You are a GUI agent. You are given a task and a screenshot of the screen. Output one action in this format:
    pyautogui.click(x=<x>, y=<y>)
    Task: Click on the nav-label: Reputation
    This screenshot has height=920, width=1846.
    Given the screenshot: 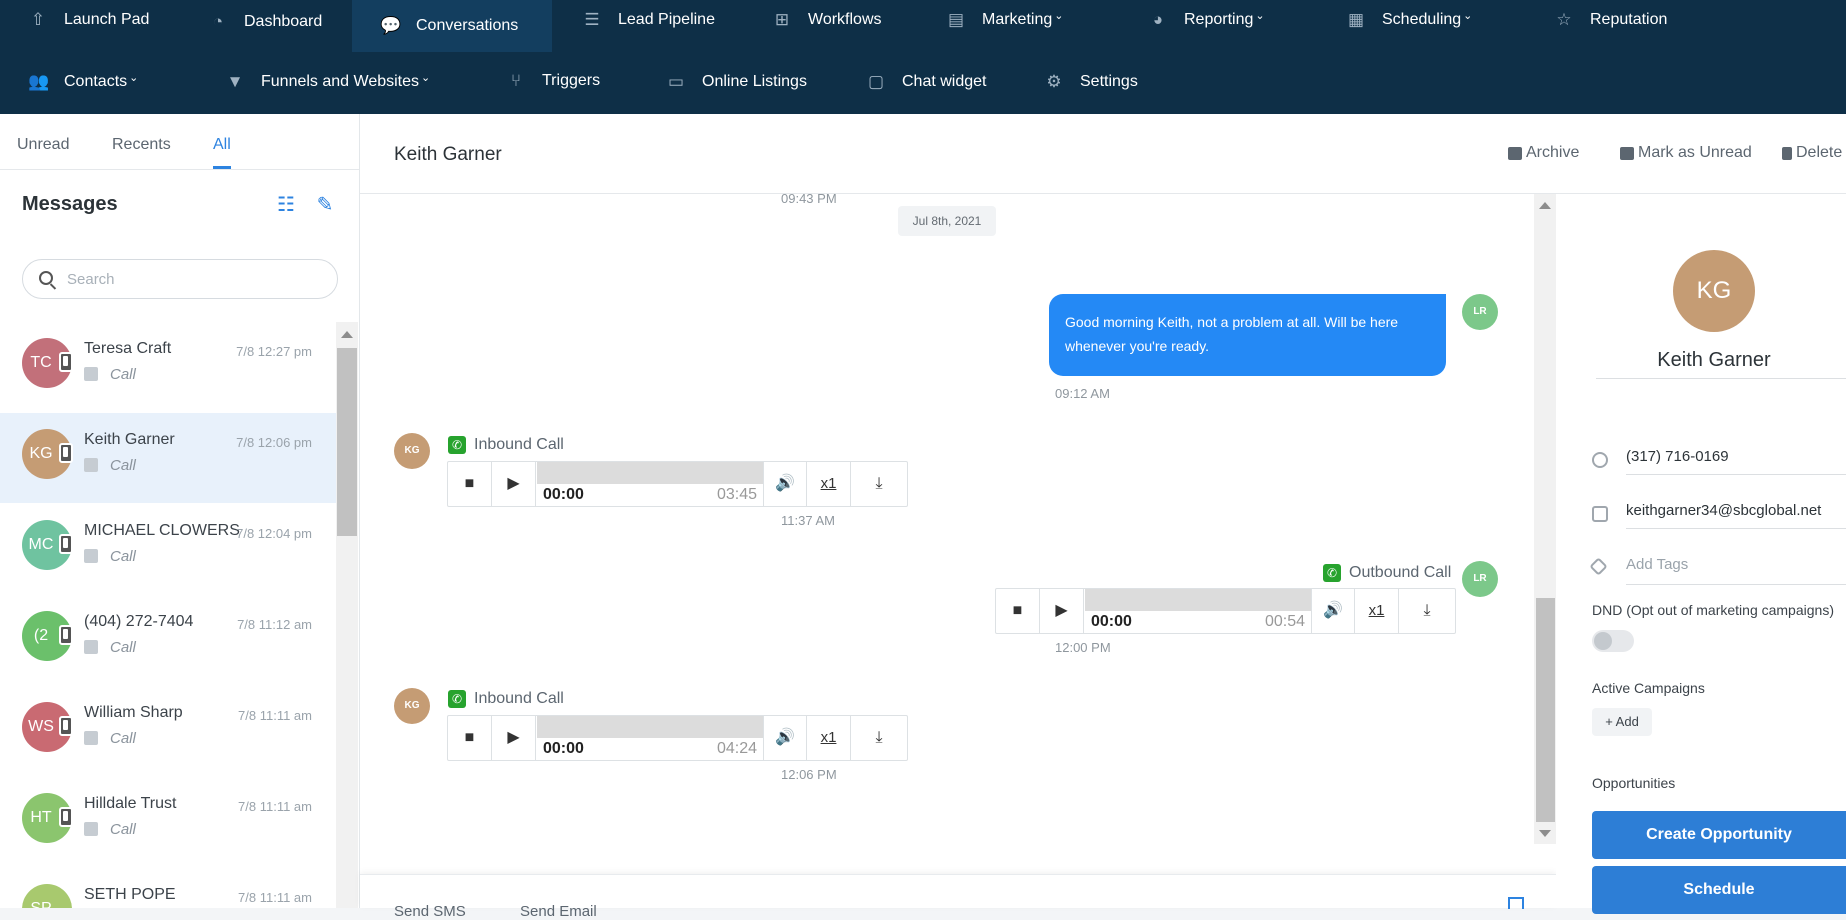 What is the action you would take?
    pyautogui.click(x=1629, y=19)
    